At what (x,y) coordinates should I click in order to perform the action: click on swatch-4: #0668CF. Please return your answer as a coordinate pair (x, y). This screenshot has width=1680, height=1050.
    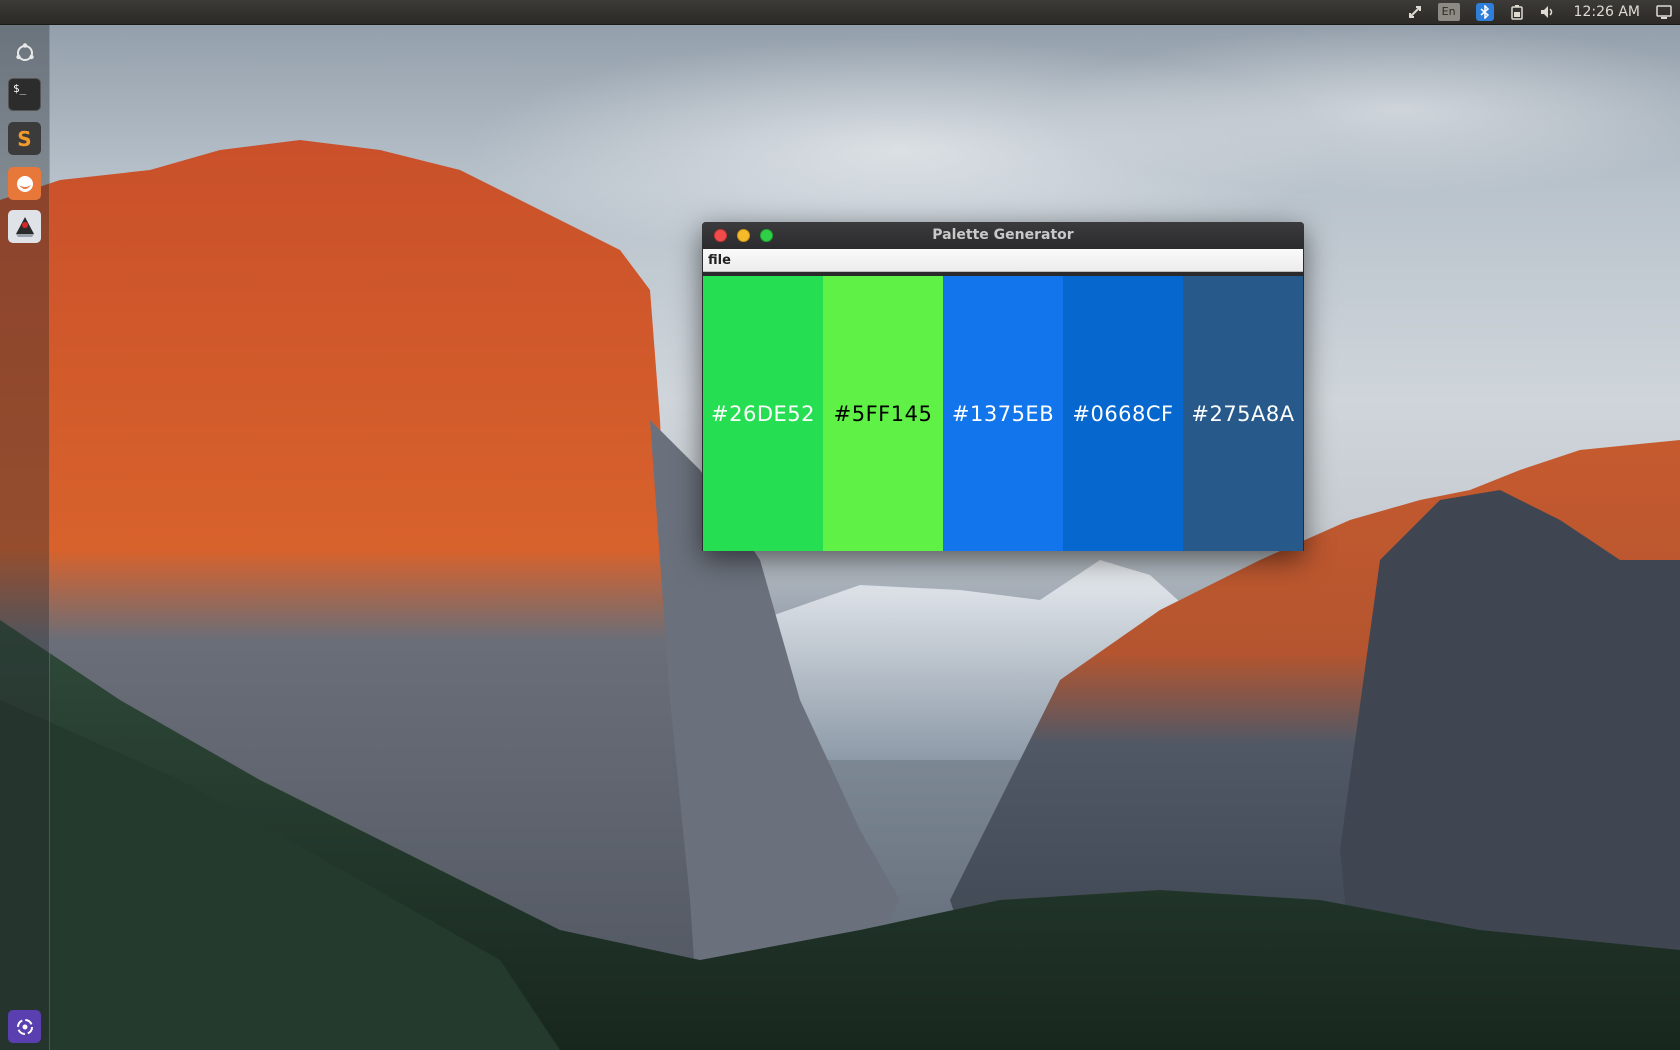
    Looking at the image, I should click on (1123, 413).